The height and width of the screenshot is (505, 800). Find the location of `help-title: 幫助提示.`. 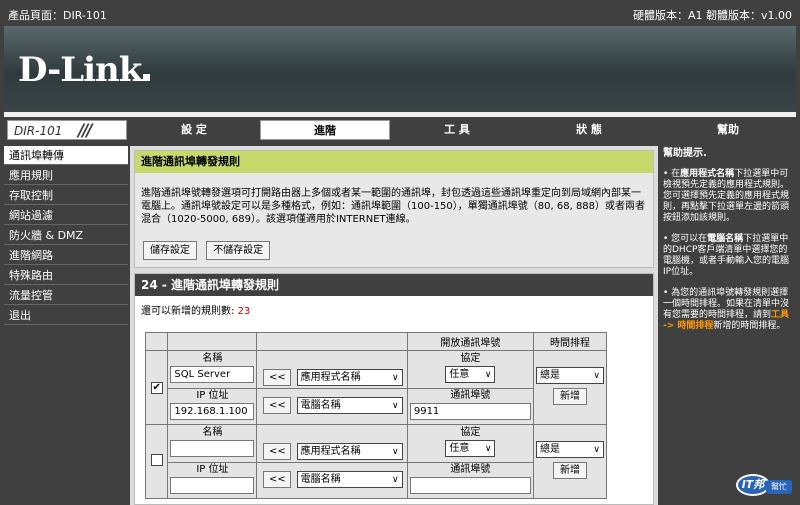

help-title: 幫助提示. is located at coordinates (685, 153).